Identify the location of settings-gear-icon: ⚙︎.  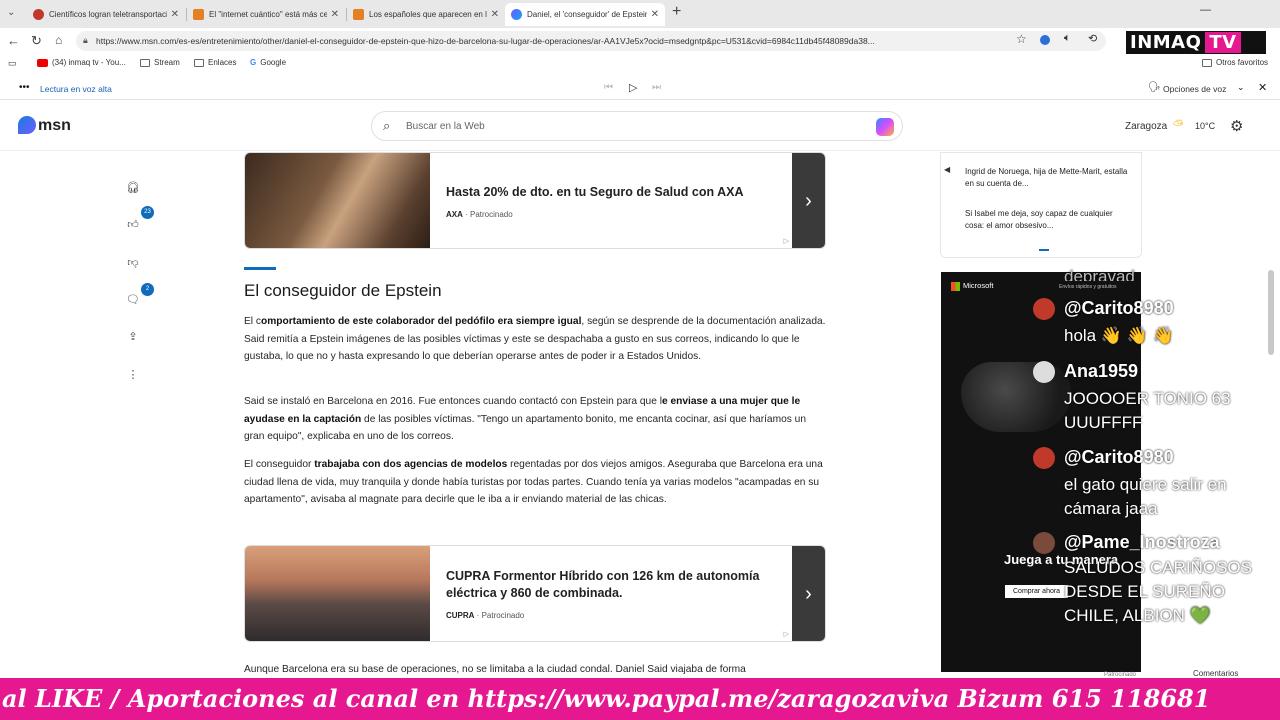
(1236, 126).